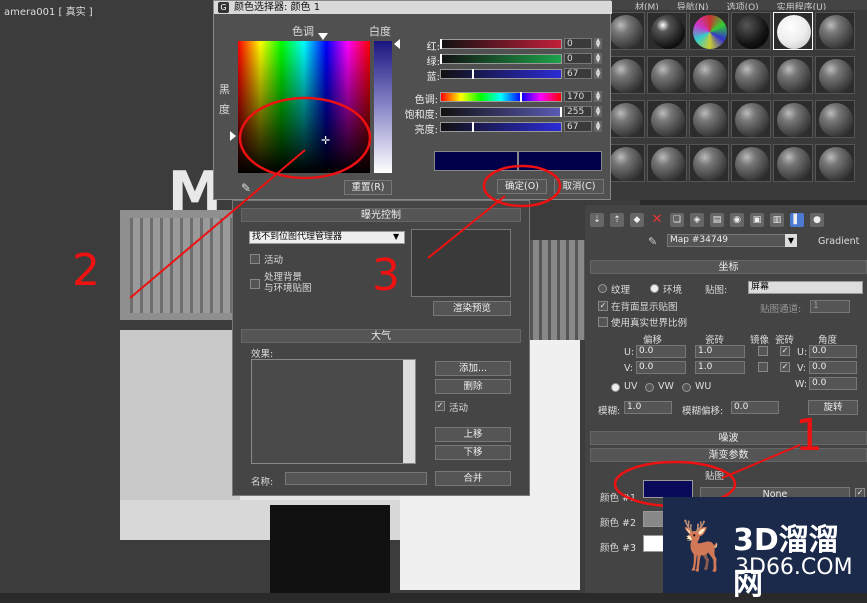 The image size is (867, 603). Describe the element at coordinates (522, 186) in the screenshot. I see `annotation-circle-ok` at that location.